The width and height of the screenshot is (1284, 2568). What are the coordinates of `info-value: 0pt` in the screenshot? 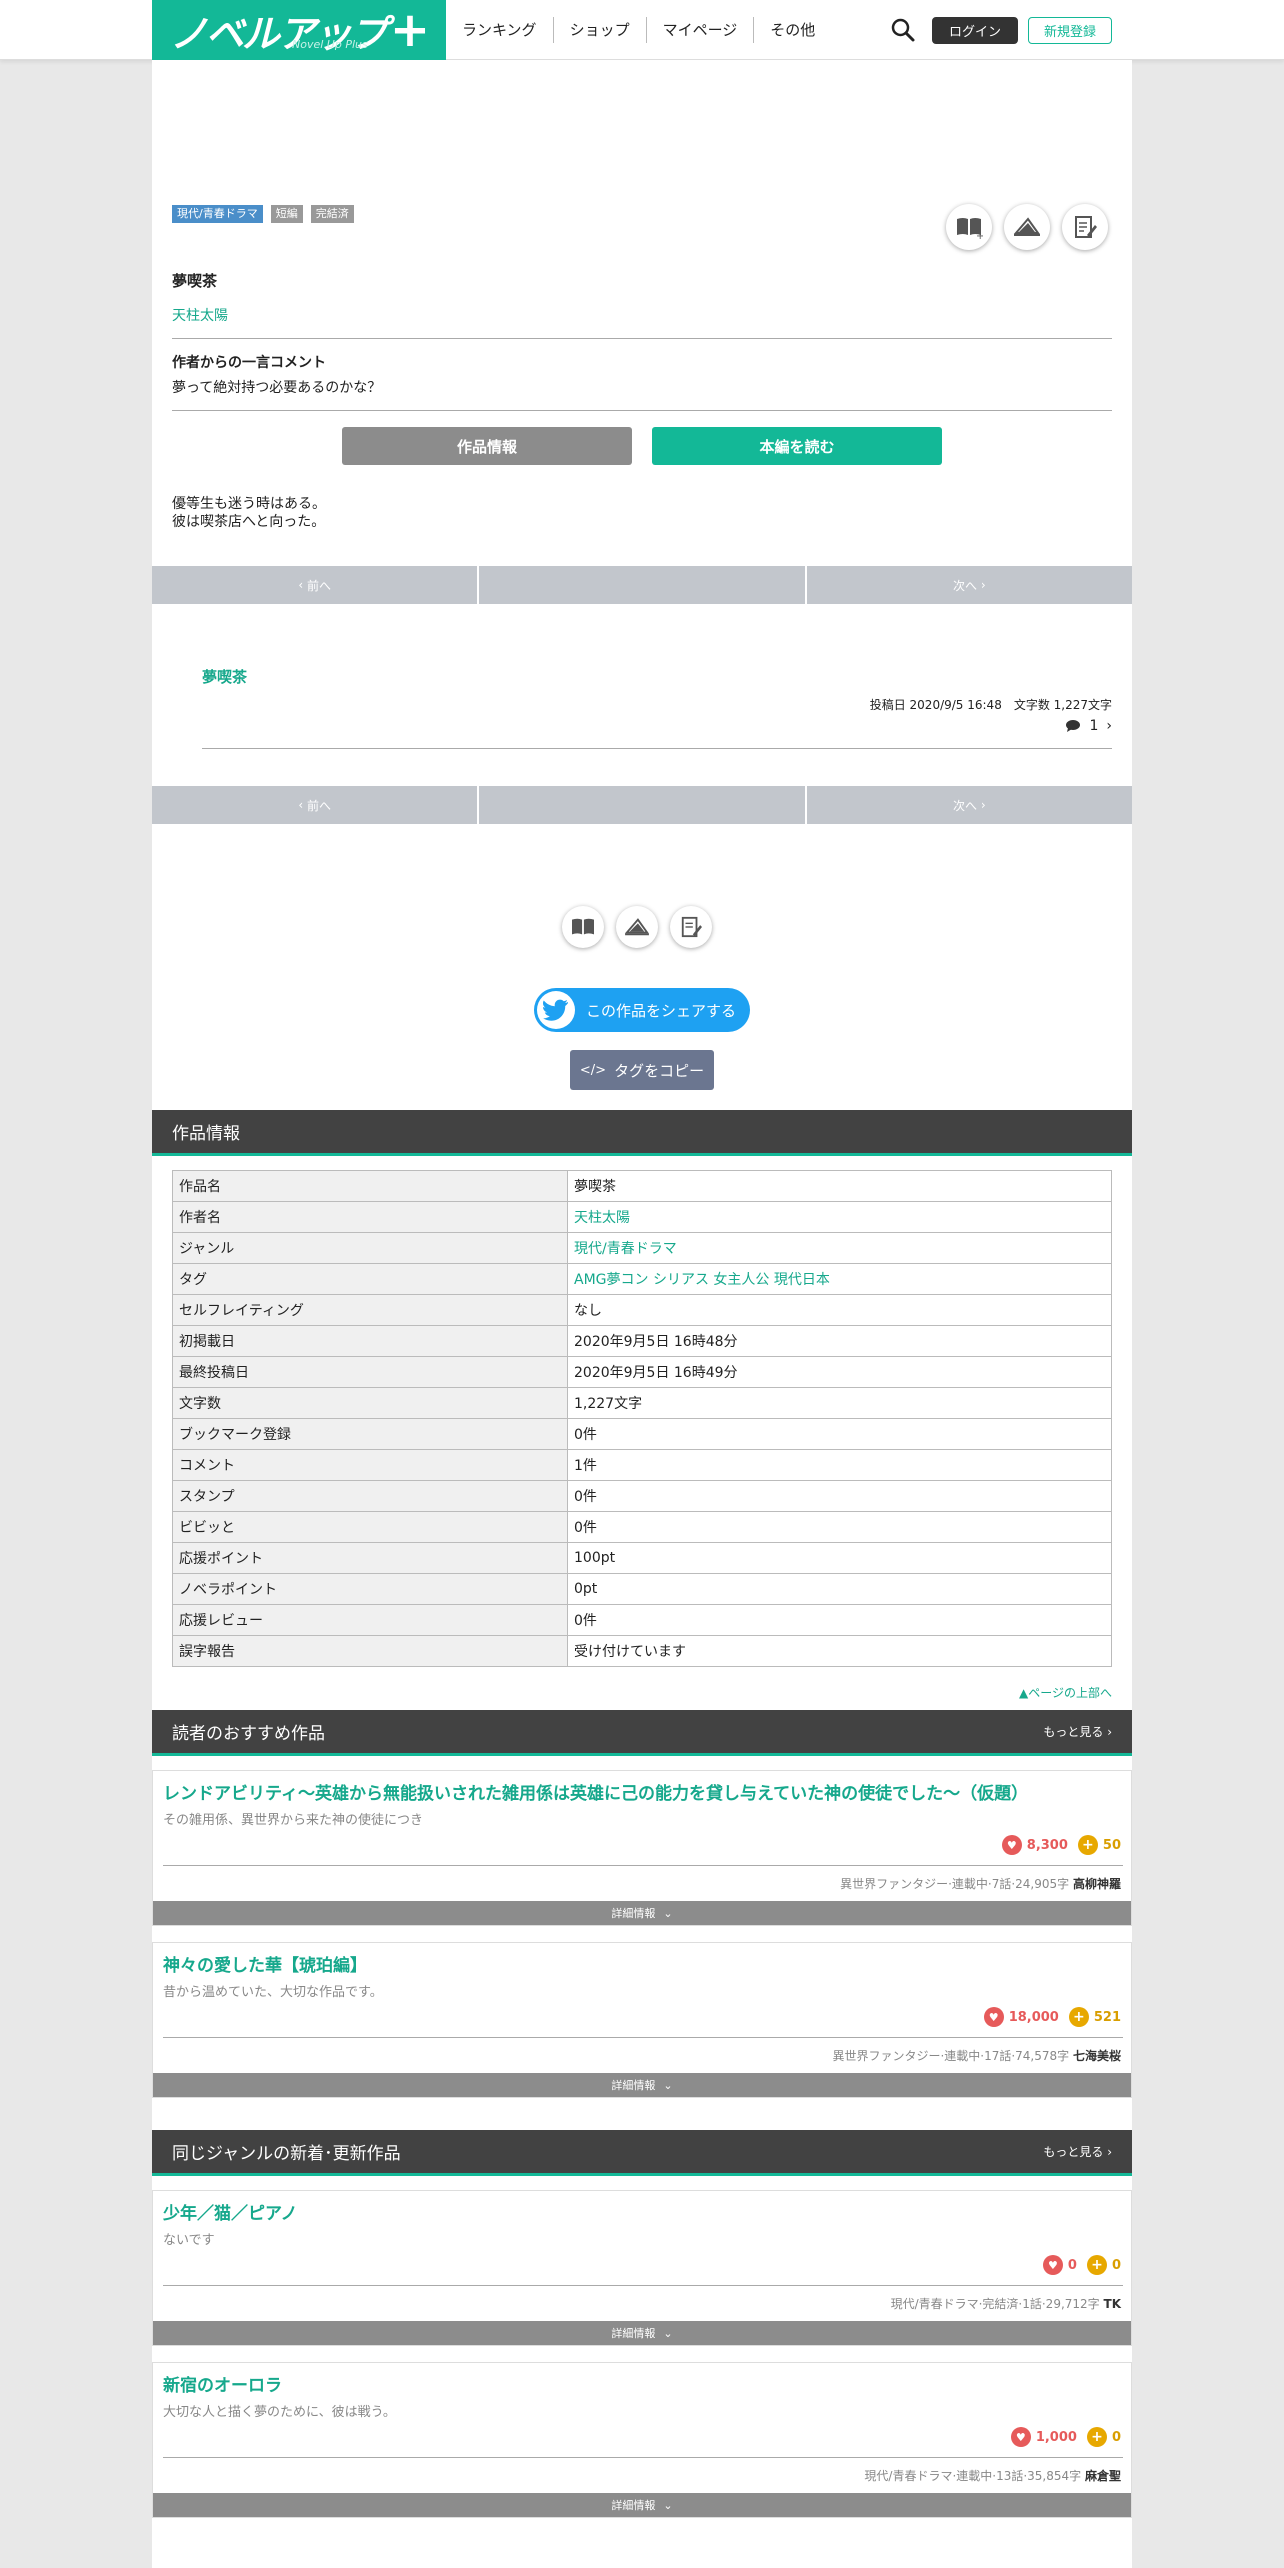 It's located at (839, 1589).